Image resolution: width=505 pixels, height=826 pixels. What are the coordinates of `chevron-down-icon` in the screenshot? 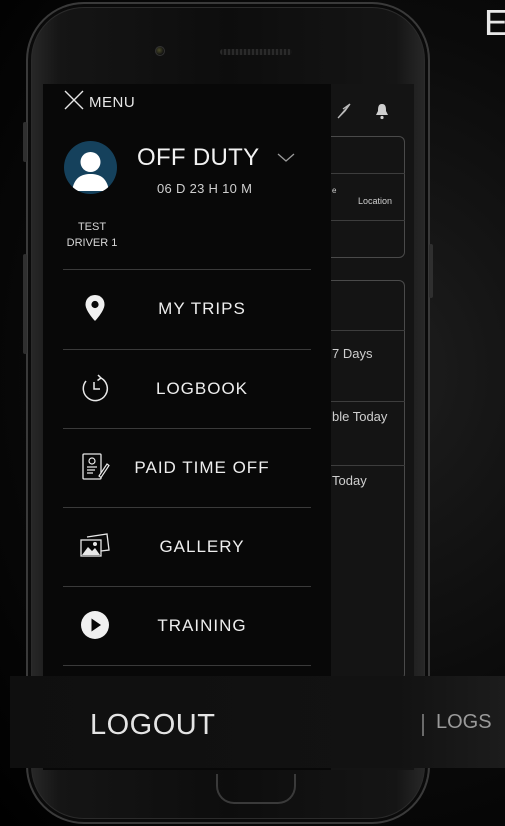 It's located at (286, 157).